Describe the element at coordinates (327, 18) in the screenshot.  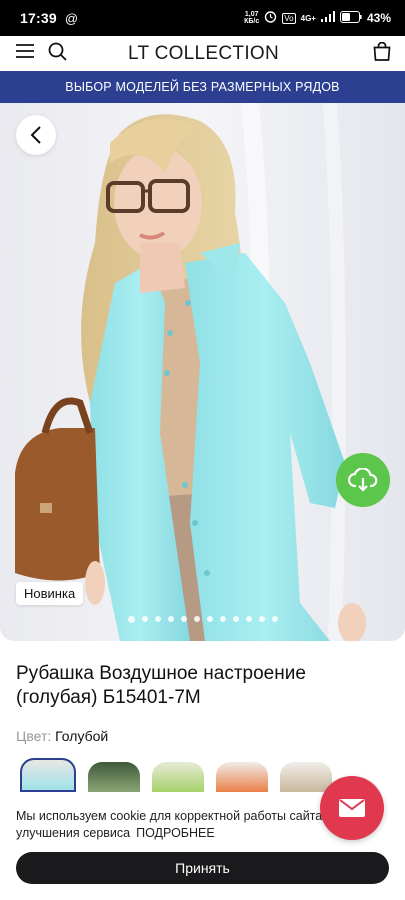
I see `signal-icon` at that location.